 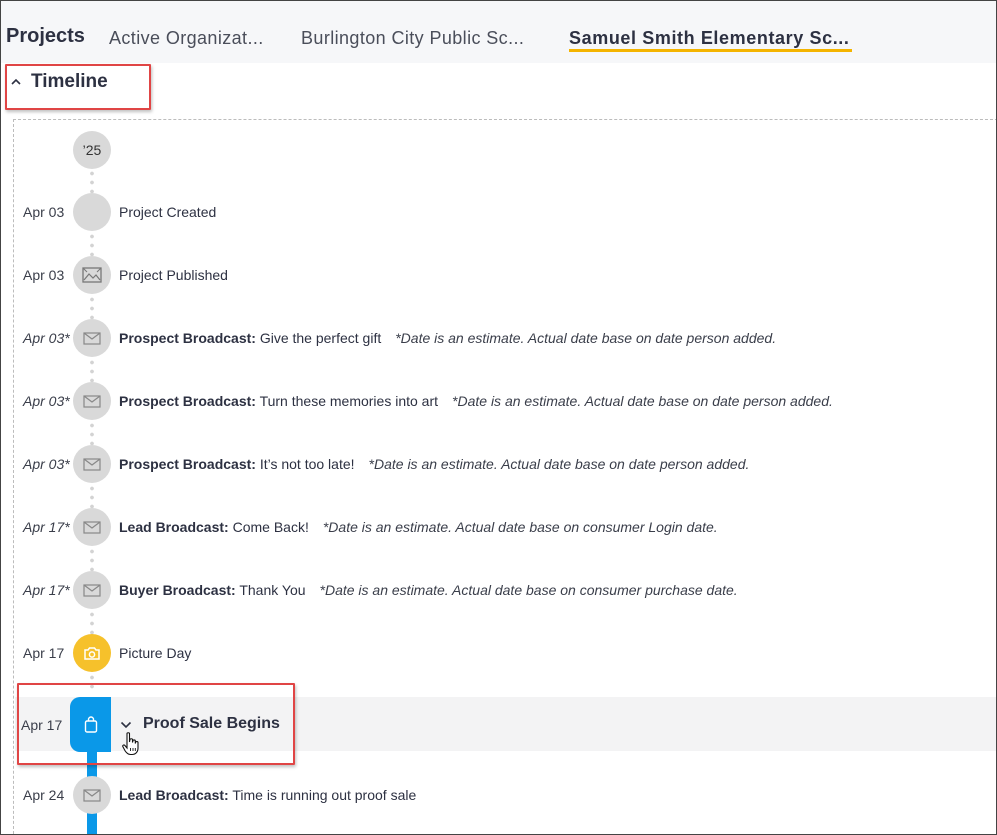 I want to click on image-icon, so click(x=92, y=275).